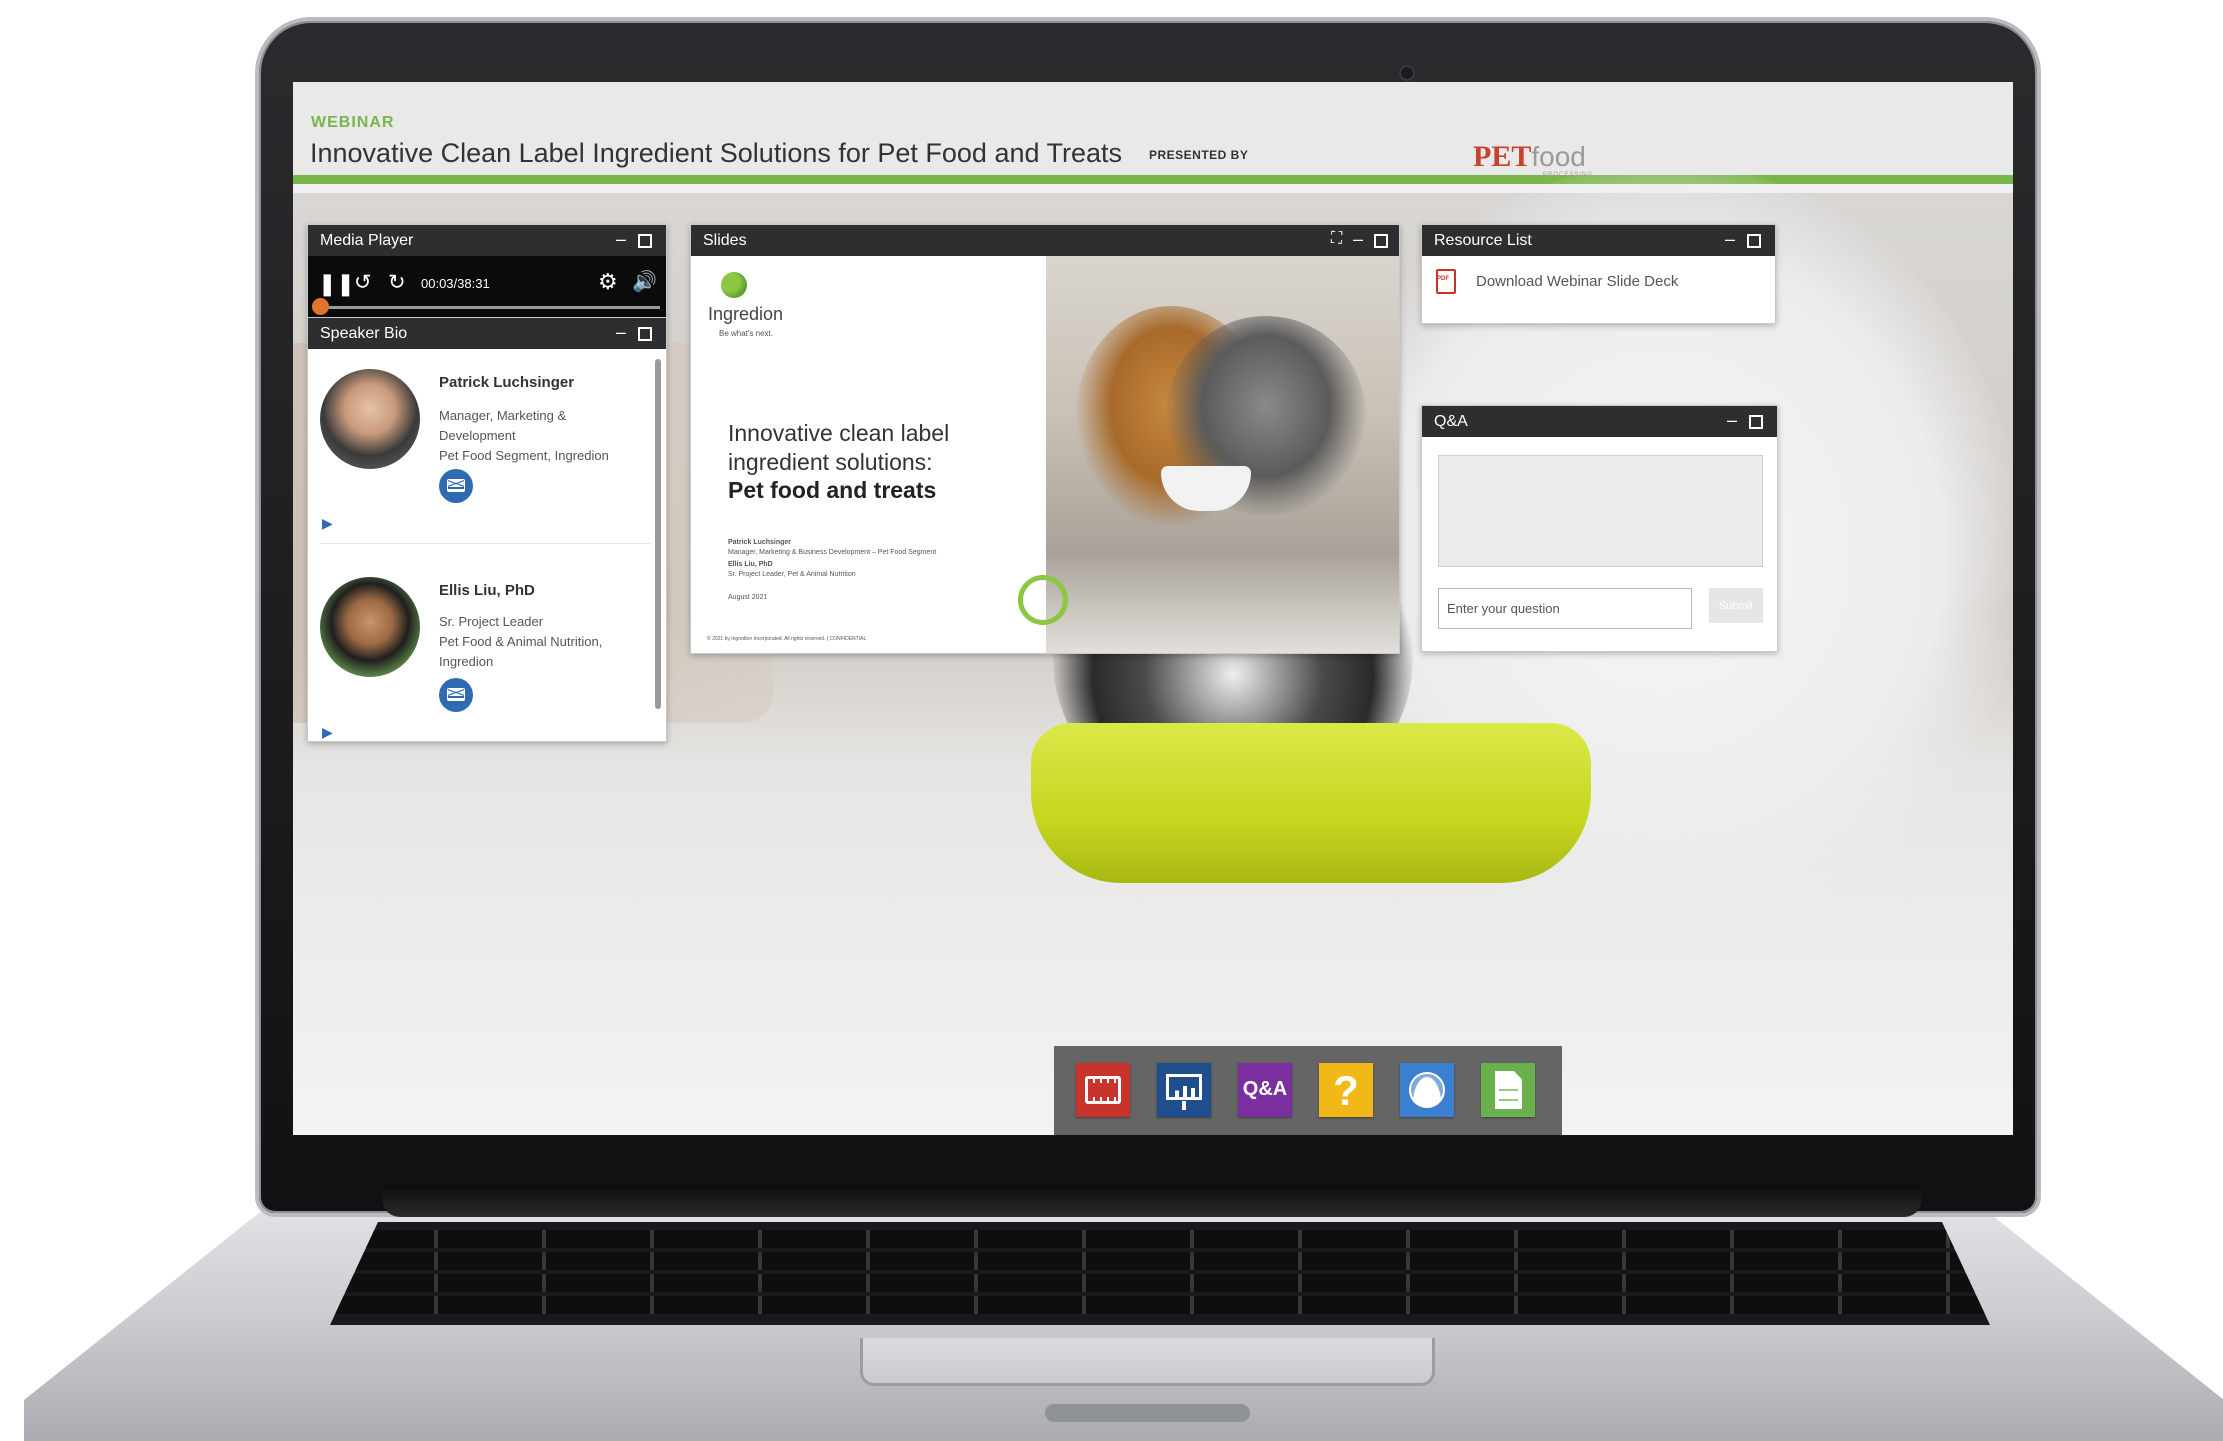 Image resolution: width=2223 pixels, height=1441 pixels. What do you see at coordinates (1606, 281) in the screenshot?
I see `resource-label: Download Webinar Slide Deck` at bounding box center [1606, 281].